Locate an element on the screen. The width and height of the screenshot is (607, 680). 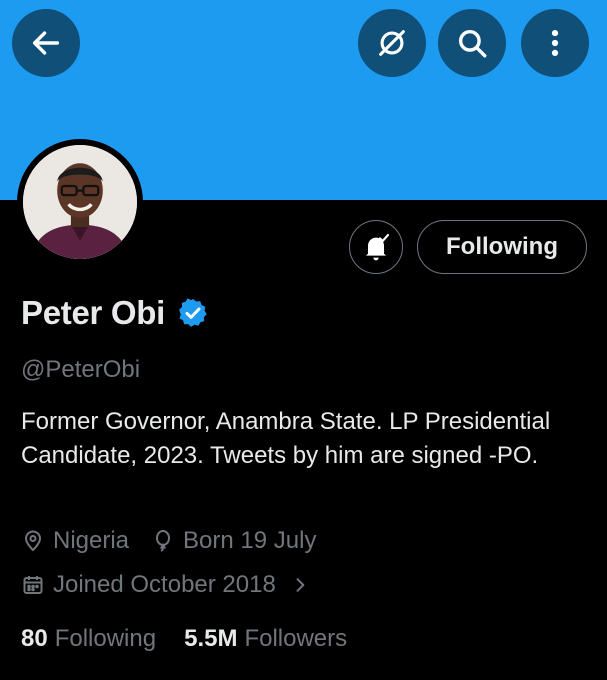
arrow-left-icon is located at coordinates (46, 43).